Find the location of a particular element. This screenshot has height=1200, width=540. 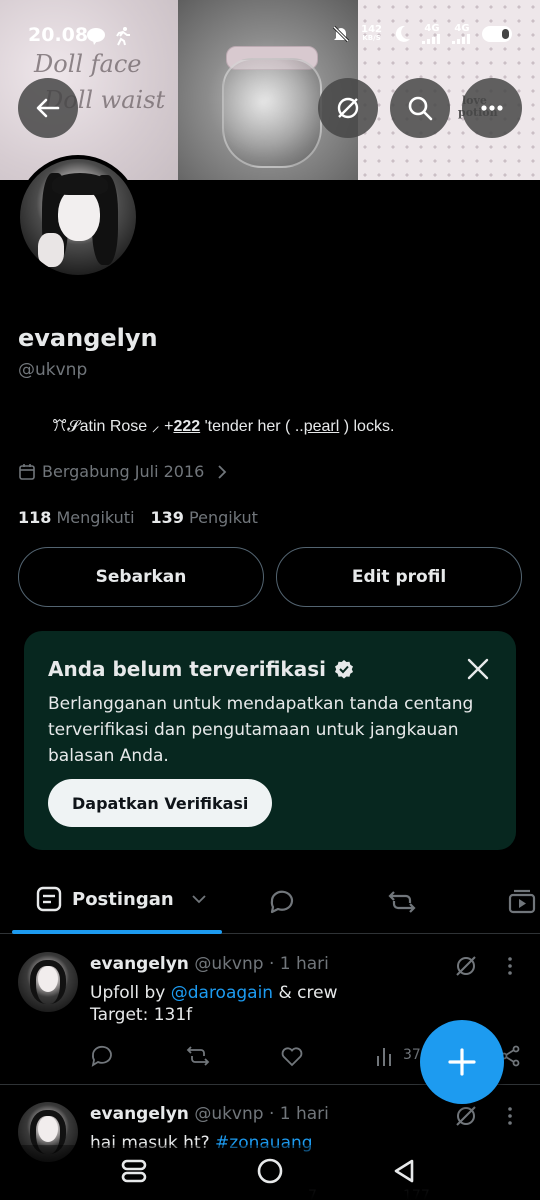

joined-label: Bergabung Juli 2016 is located at coordinates (123, 471).